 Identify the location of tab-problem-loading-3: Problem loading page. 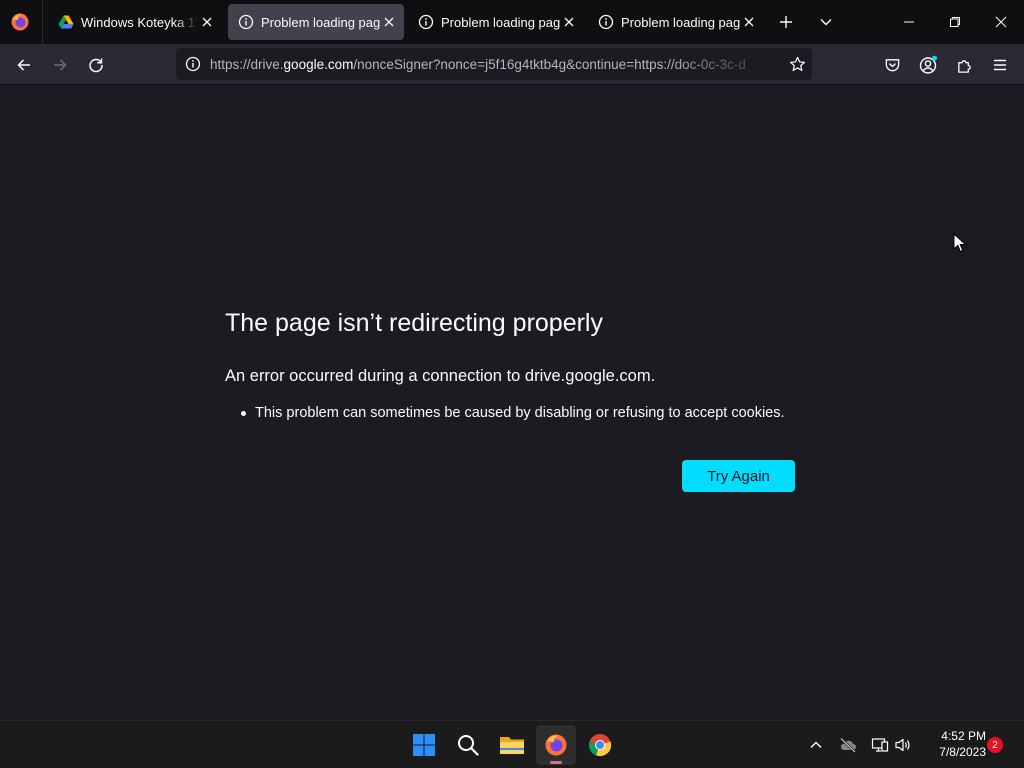
(676, 22).